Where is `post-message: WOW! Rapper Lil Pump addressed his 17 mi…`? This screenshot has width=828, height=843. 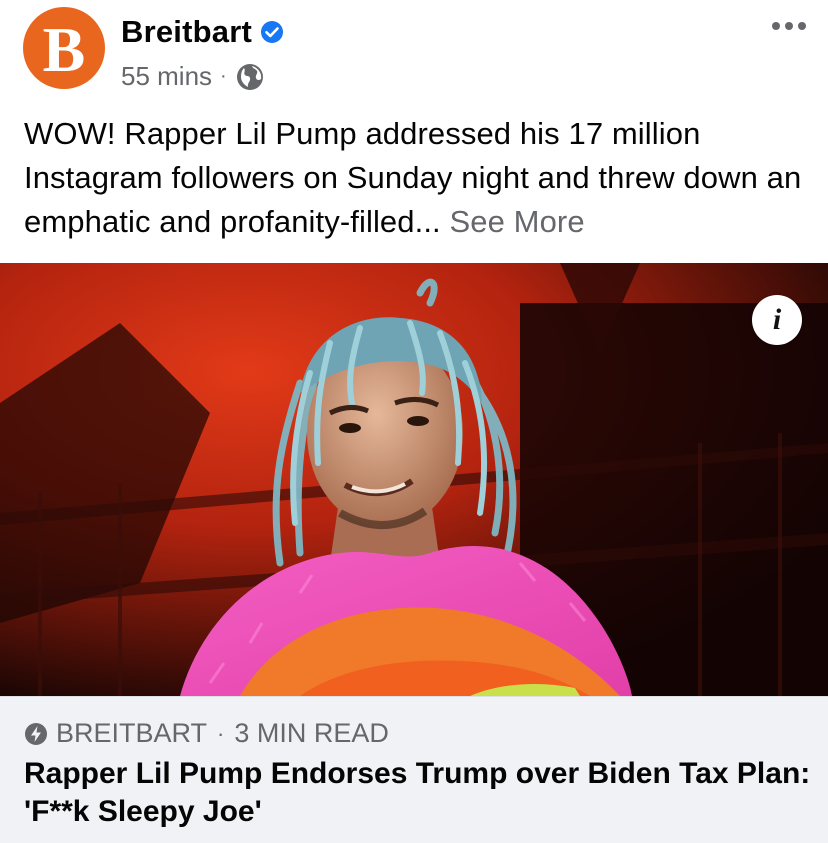 post-message: WOW! Rapper Lil Pump addressed his 17 mi… is located at coordinates (413, 177).